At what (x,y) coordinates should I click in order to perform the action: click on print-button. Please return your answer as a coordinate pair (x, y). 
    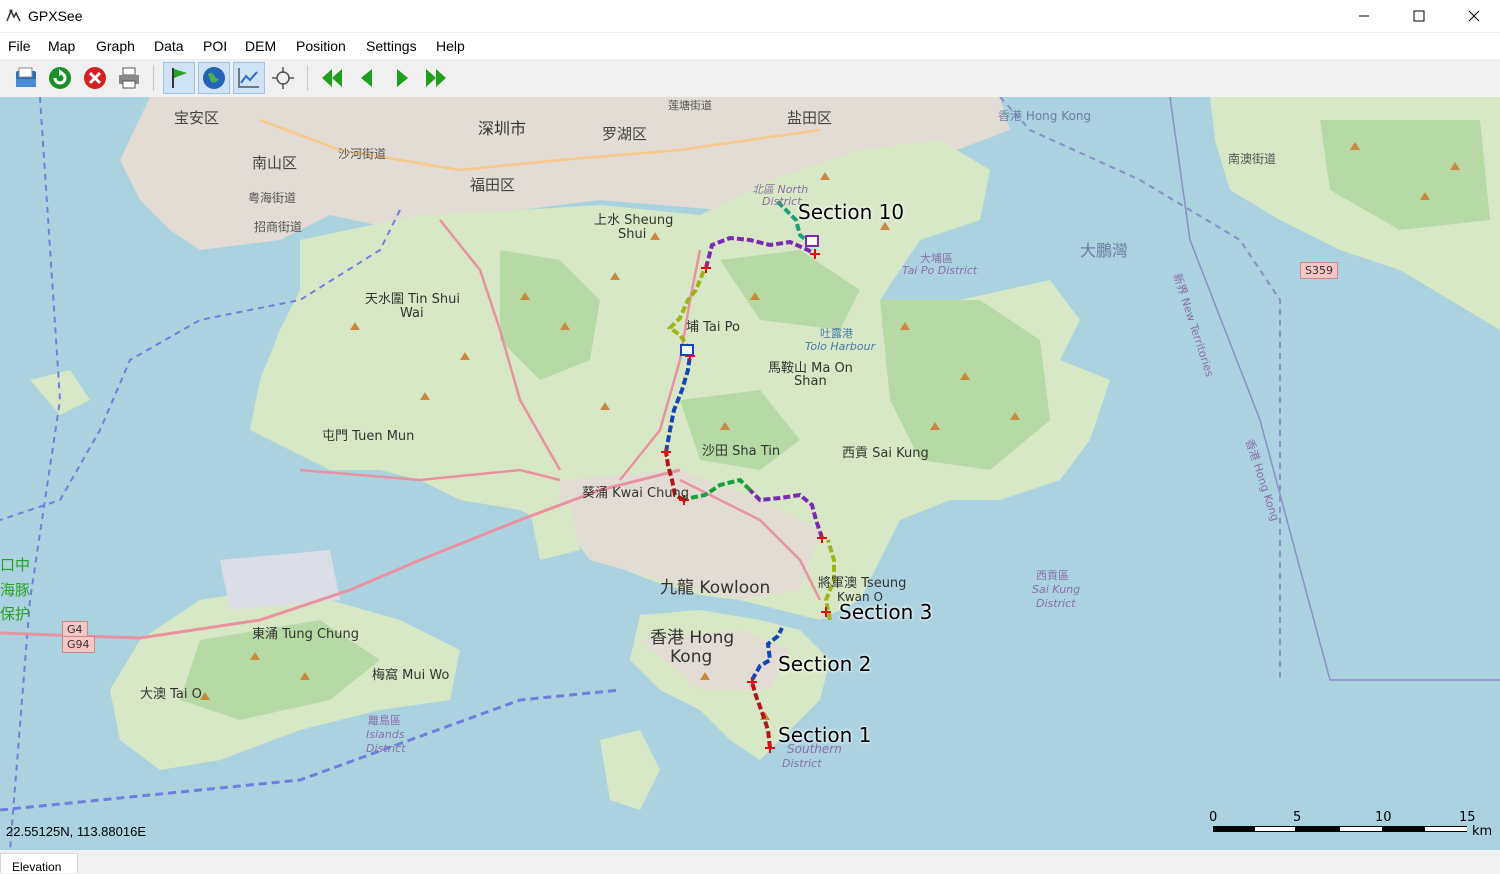
    Looking at the image, I should click on (129, 78).